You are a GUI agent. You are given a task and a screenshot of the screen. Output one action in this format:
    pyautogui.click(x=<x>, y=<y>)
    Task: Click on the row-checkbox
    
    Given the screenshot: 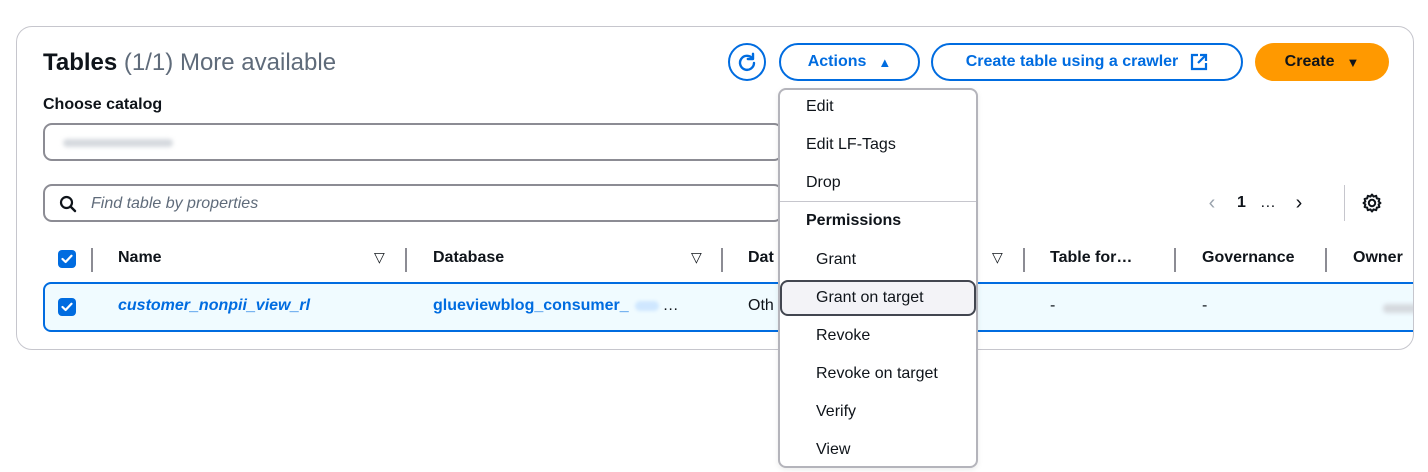 What is the action you would take?
    pyautogui.click(x=67, y=307)
    